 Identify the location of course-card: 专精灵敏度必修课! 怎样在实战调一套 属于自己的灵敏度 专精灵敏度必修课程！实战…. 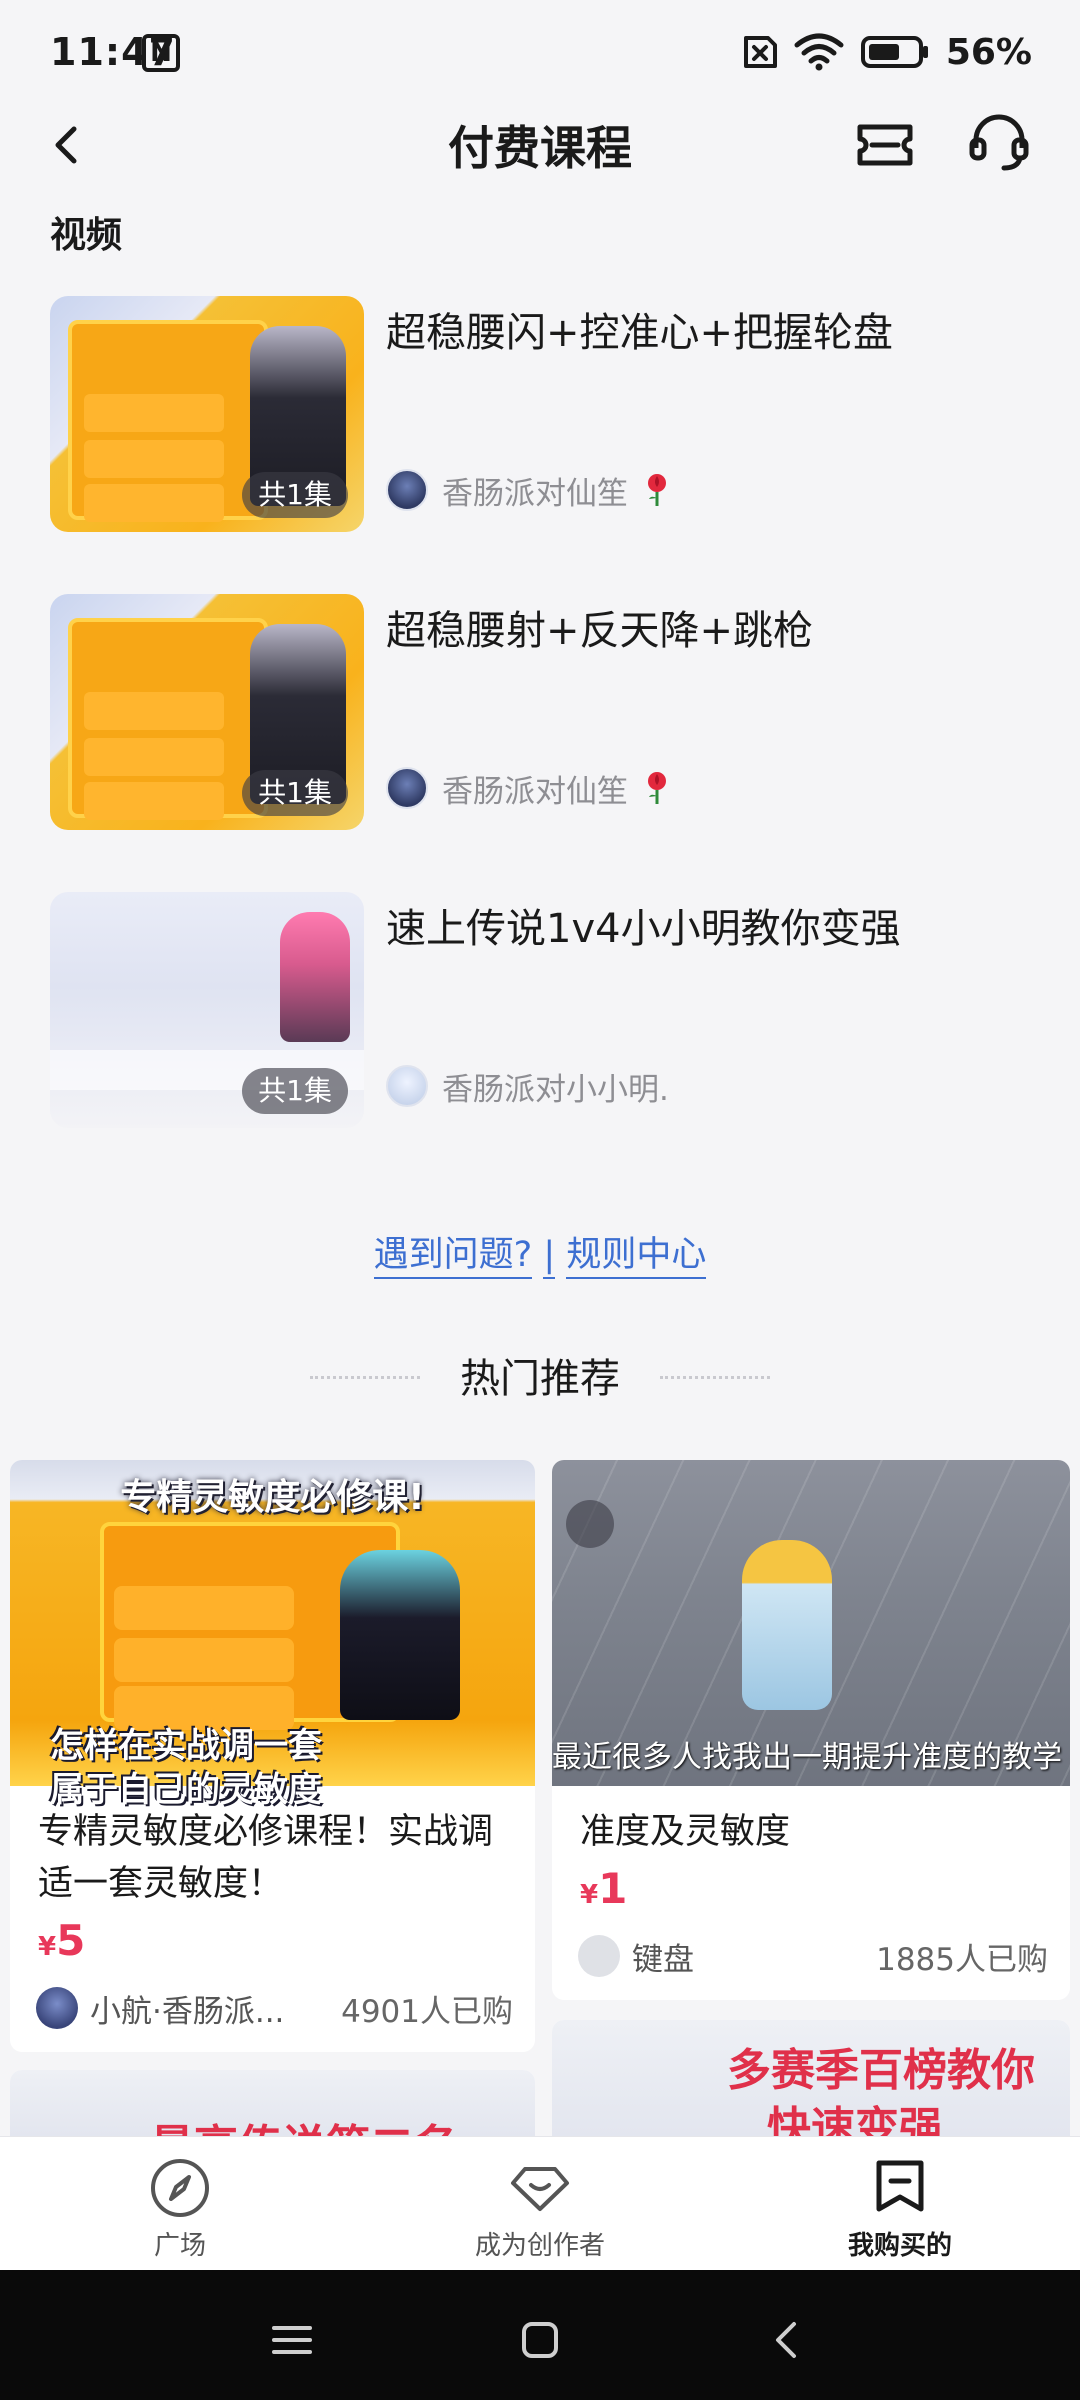
(272, 1756).